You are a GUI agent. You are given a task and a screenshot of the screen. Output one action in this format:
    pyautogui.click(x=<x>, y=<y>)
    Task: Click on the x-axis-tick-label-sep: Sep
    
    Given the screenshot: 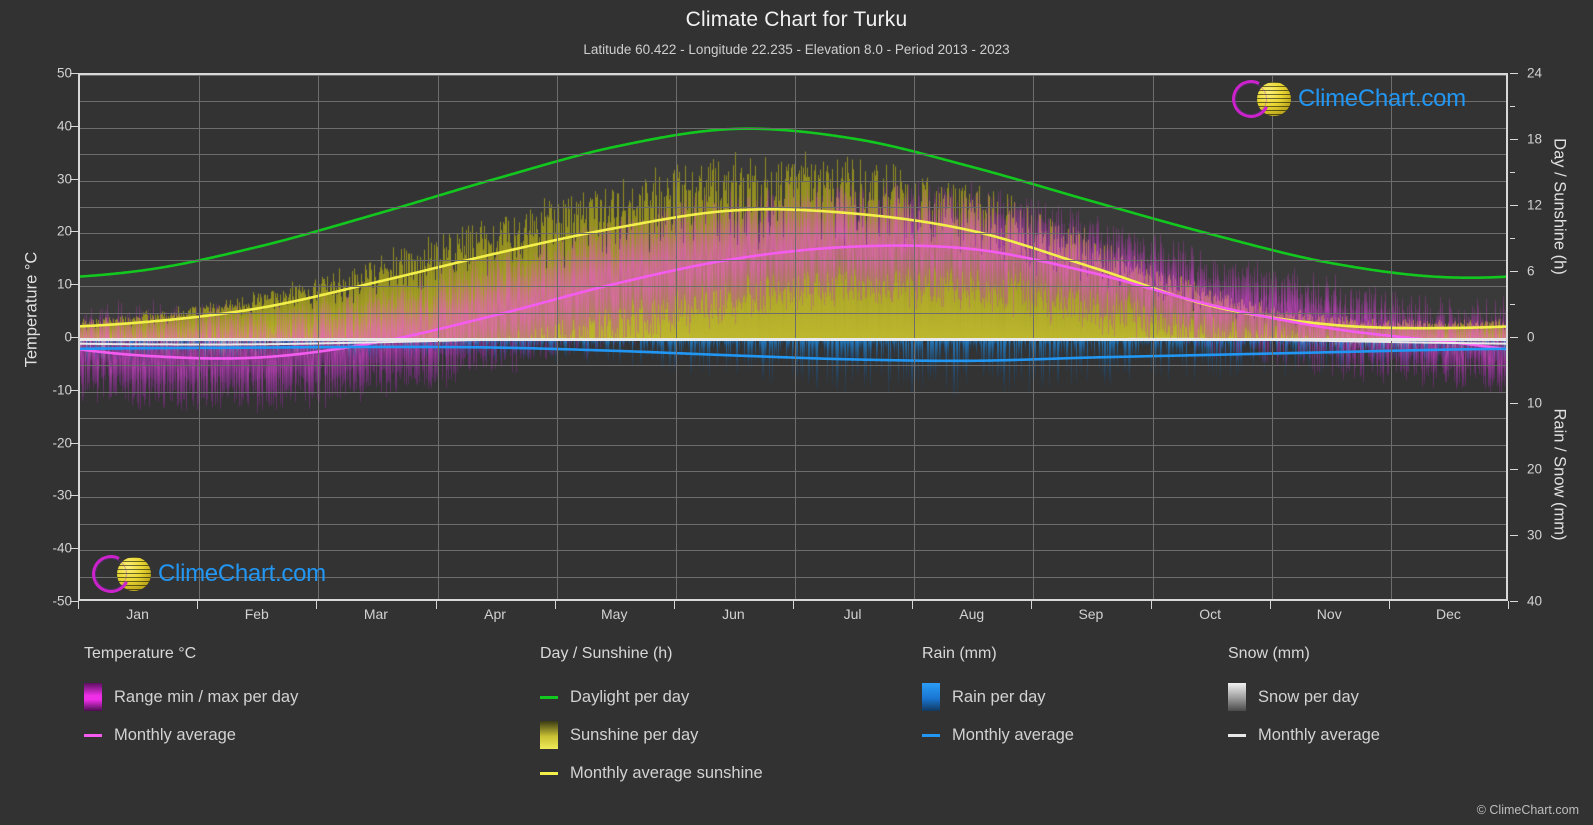 What is the action you would take?
    pyautogui.click(x=1091, y=614)
    